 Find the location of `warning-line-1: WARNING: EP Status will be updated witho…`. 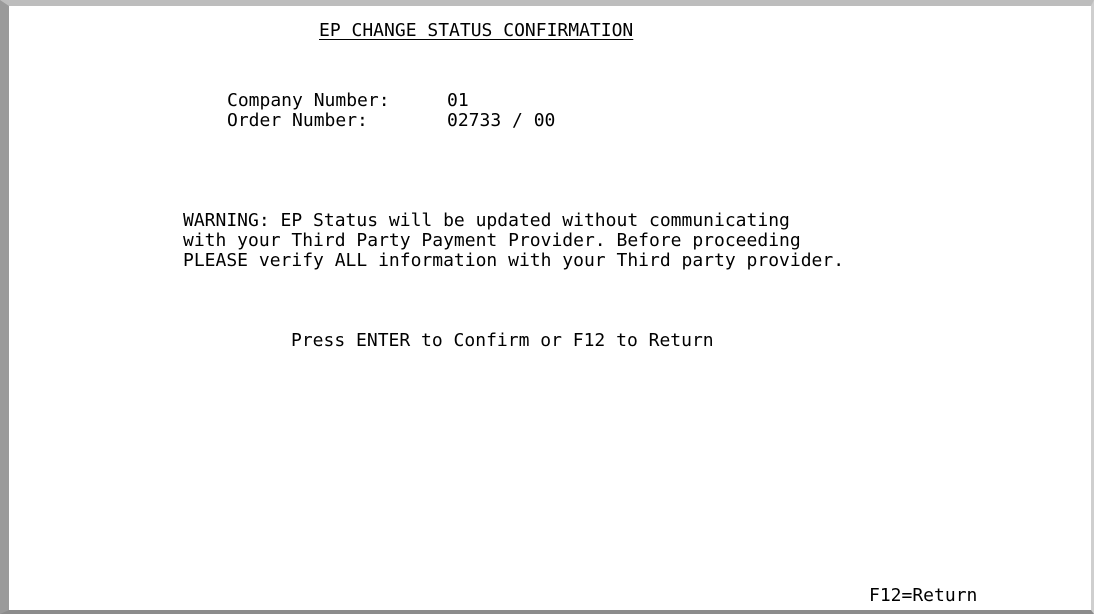

warning-line-1: WARNING: EP Status will be updated witho… is located at coordinates (486, 220).